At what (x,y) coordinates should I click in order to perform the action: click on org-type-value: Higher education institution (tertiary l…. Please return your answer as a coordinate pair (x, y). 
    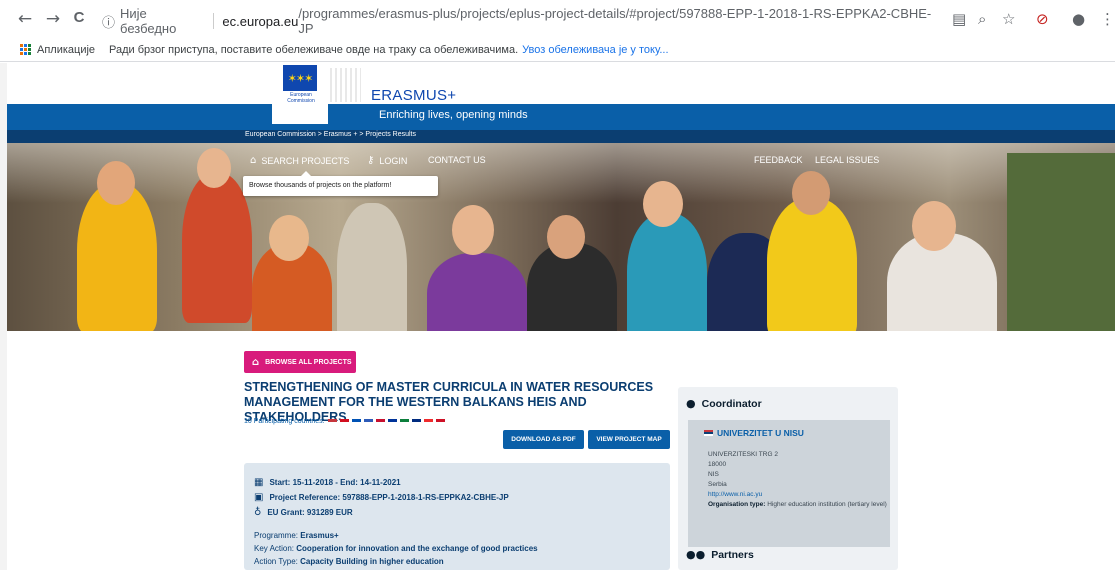
    Looking at the image, I should click on (827, 504).